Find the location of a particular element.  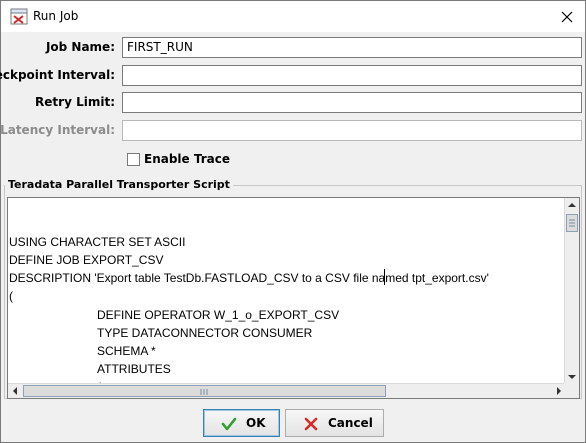

horizontal-scroll-thumb is located at coordinates (204, 391).